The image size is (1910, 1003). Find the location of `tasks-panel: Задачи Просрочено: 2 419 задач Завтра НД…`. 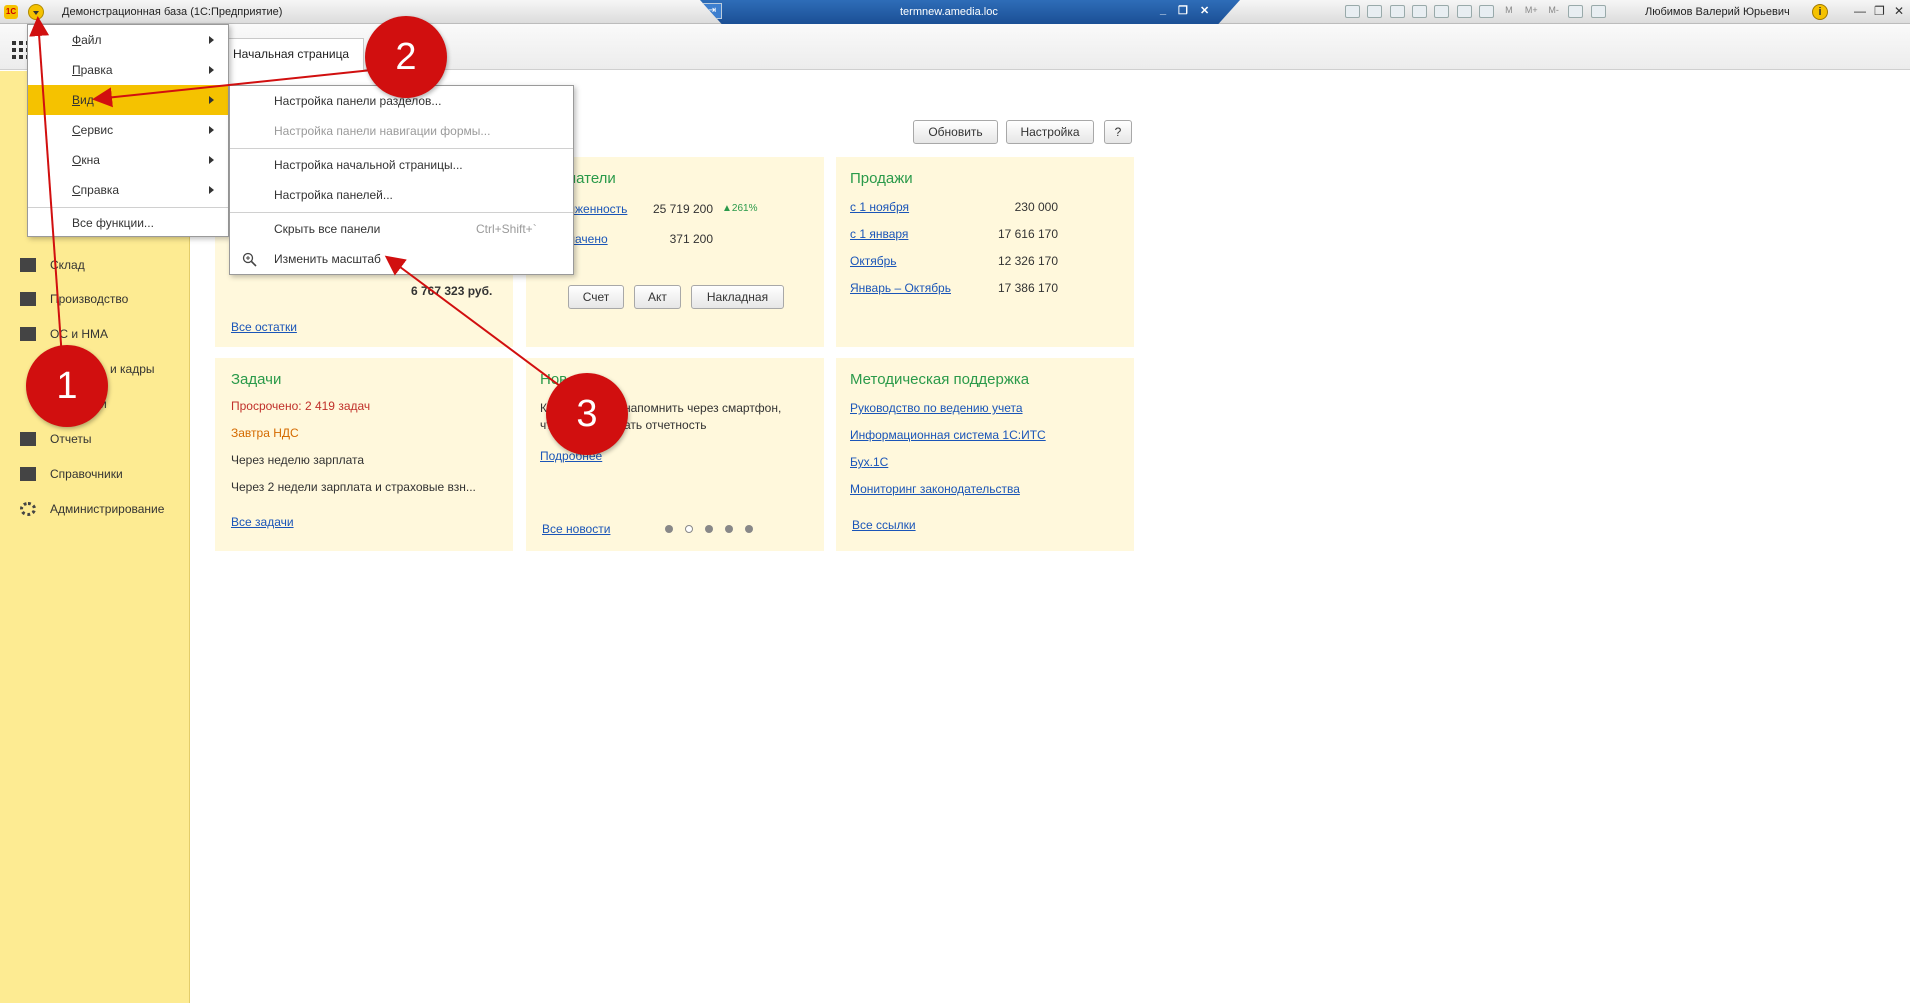

tasks-panel: Задачи Просрочено: 2 419 задач Завтра НД… is located at coordinates (364, 454).